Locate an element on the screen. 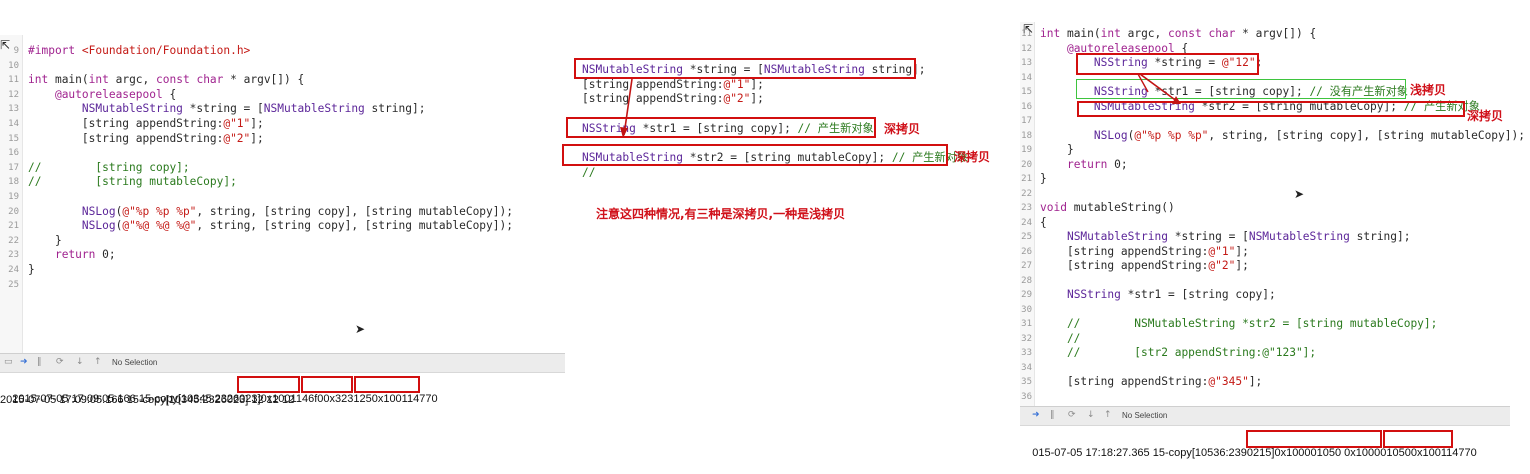 This screenshot has height=474, width=1530. line-number: 26 is located at coordinates (1026, 251).